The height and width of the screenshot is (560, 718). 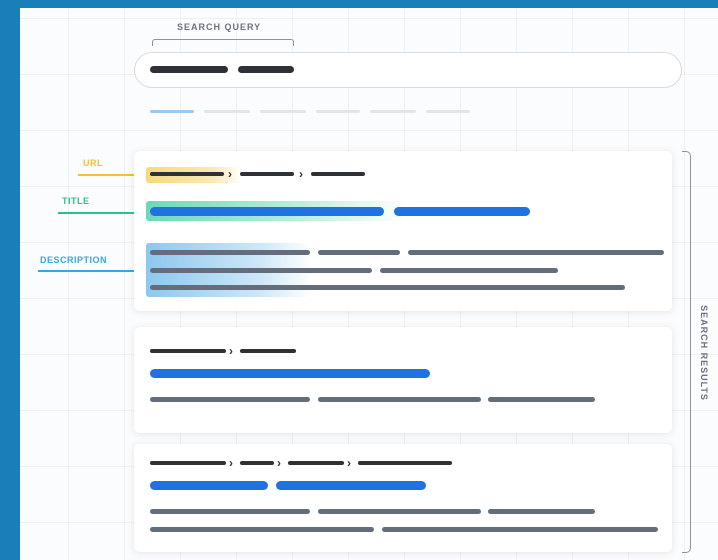 What do you see at coordinates (172, 111) in the screenshot?
I see `tab-active` at bounding box center [172, 111].